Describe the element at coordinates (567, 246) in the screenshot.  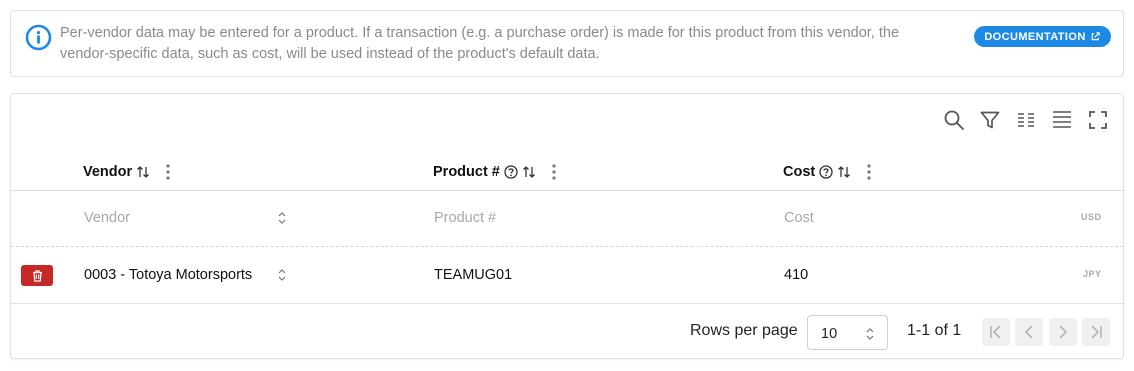
I see `row-divider` at that location.